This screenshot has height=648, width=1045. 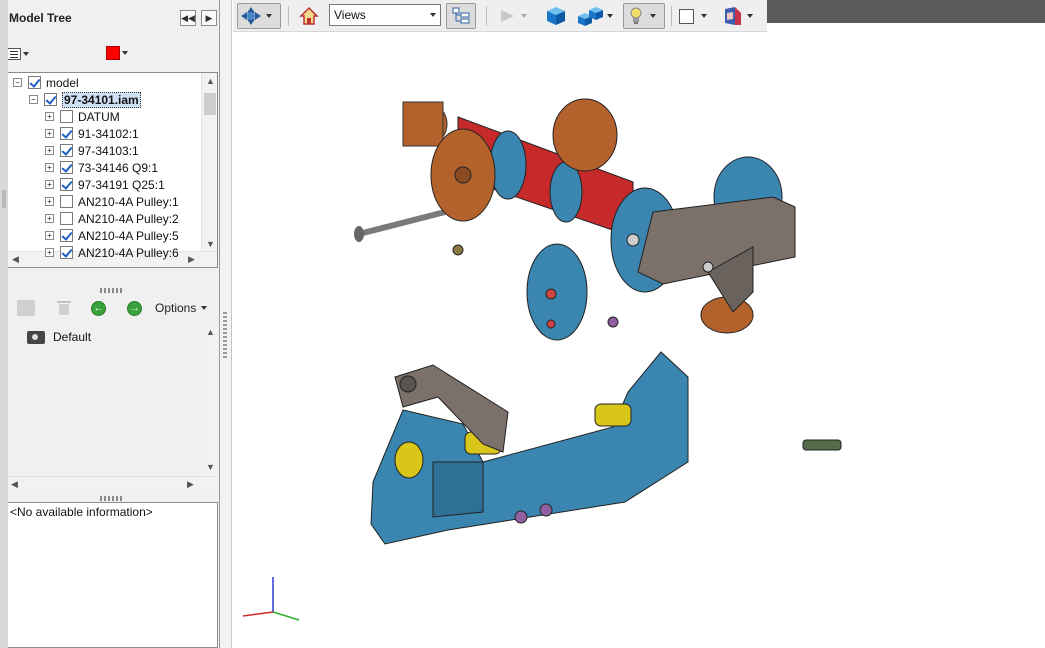 What do you see at coordinates (101, 99) in the screenshot?
I see `tree-node-label: 97-34101.iam` at bounding box center [101, 99].